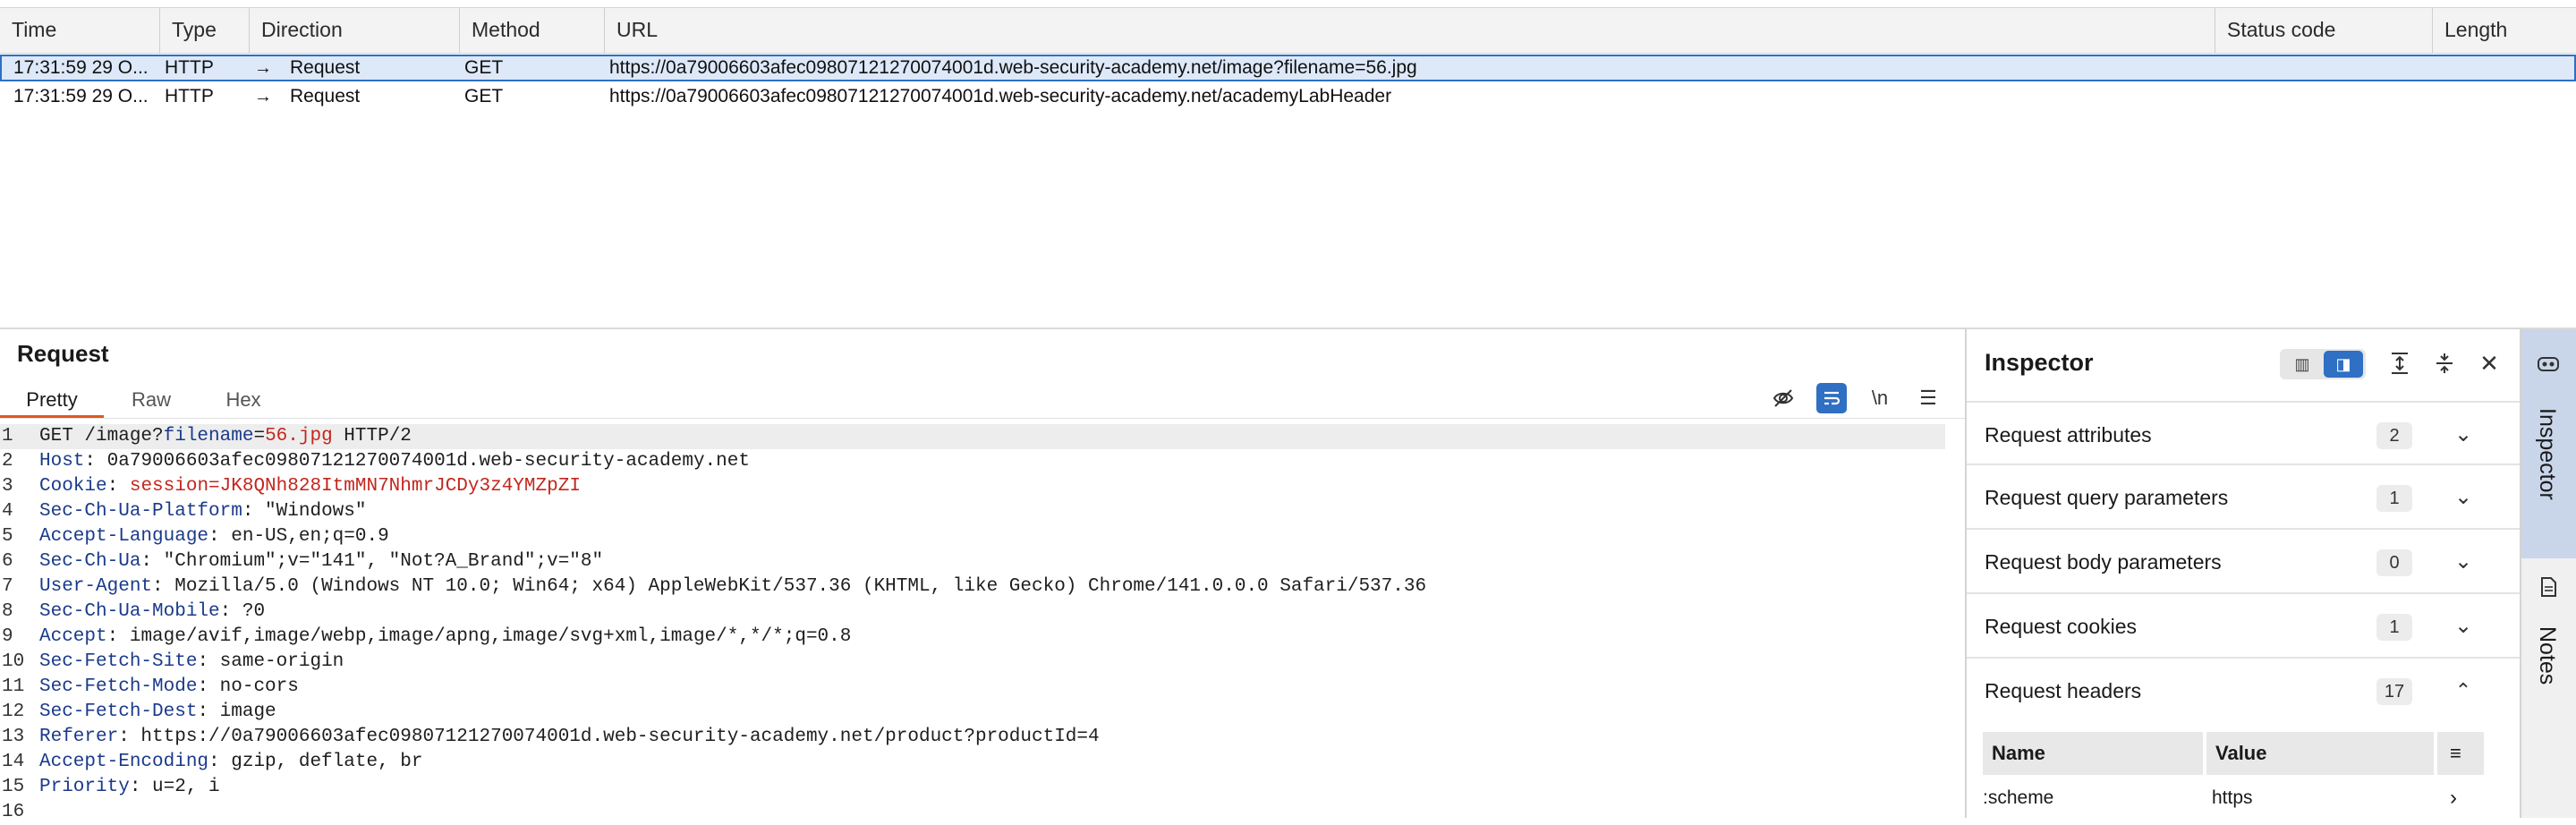 The width and height of the screenshot is (2576, 825). I want to click on line-number: 13, so click(13, 737).